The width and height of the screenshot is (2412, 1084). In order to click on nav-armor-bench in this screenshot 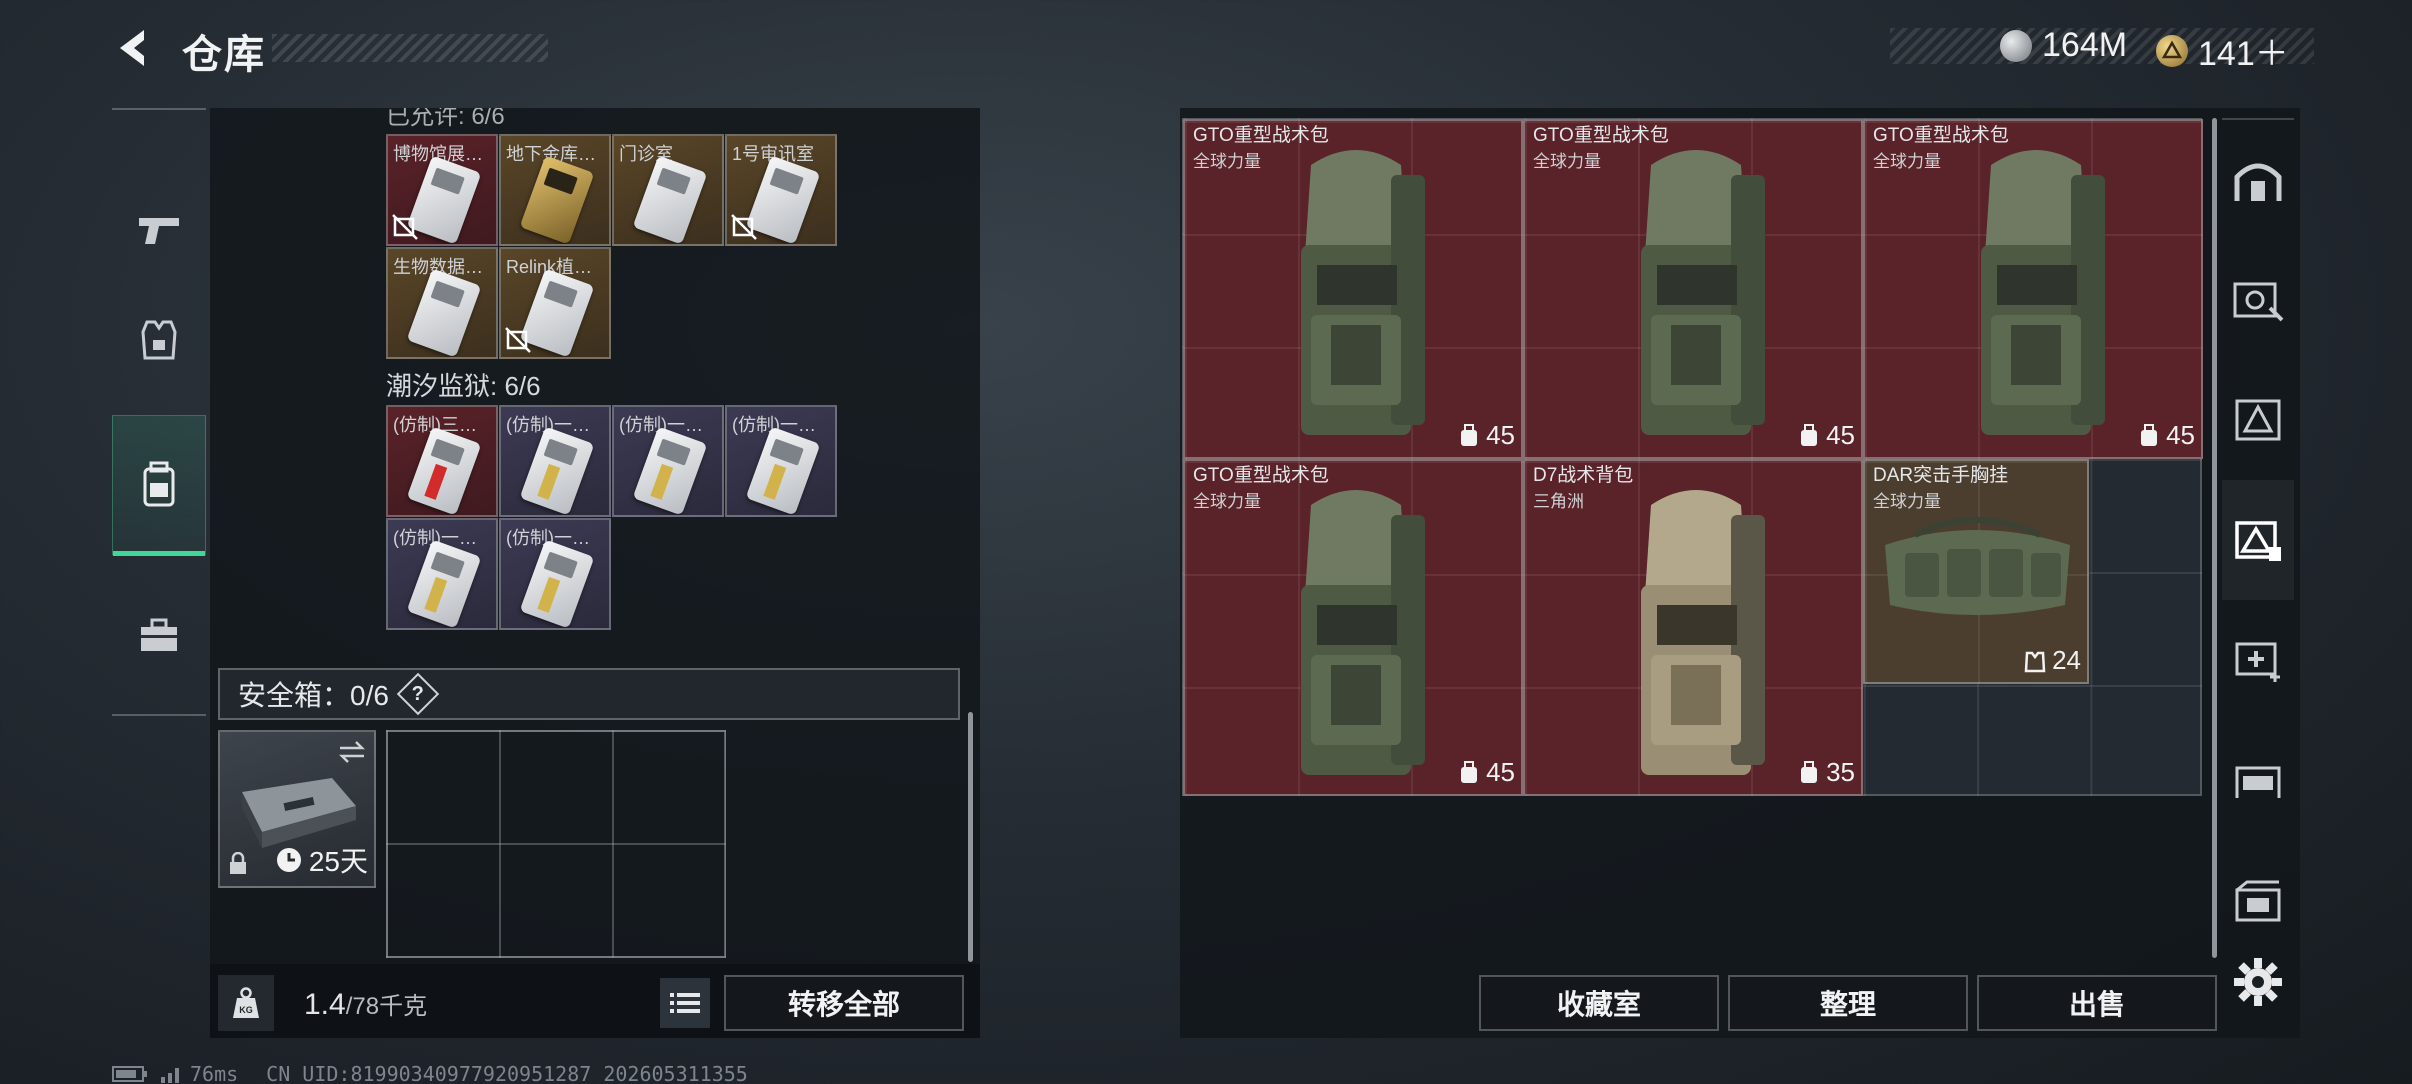, I will do `click(2258, 420)`.